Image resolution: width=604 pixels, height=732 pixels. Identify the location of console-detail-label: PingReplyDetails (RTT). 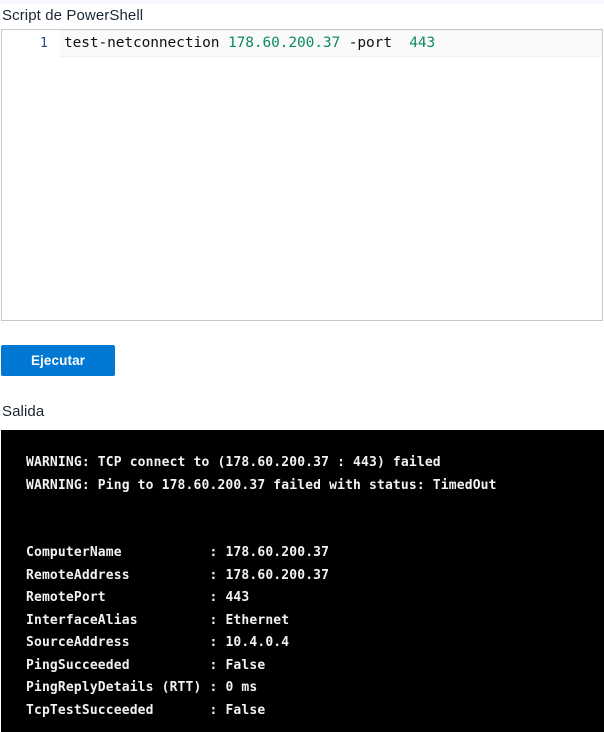
(118, 687).